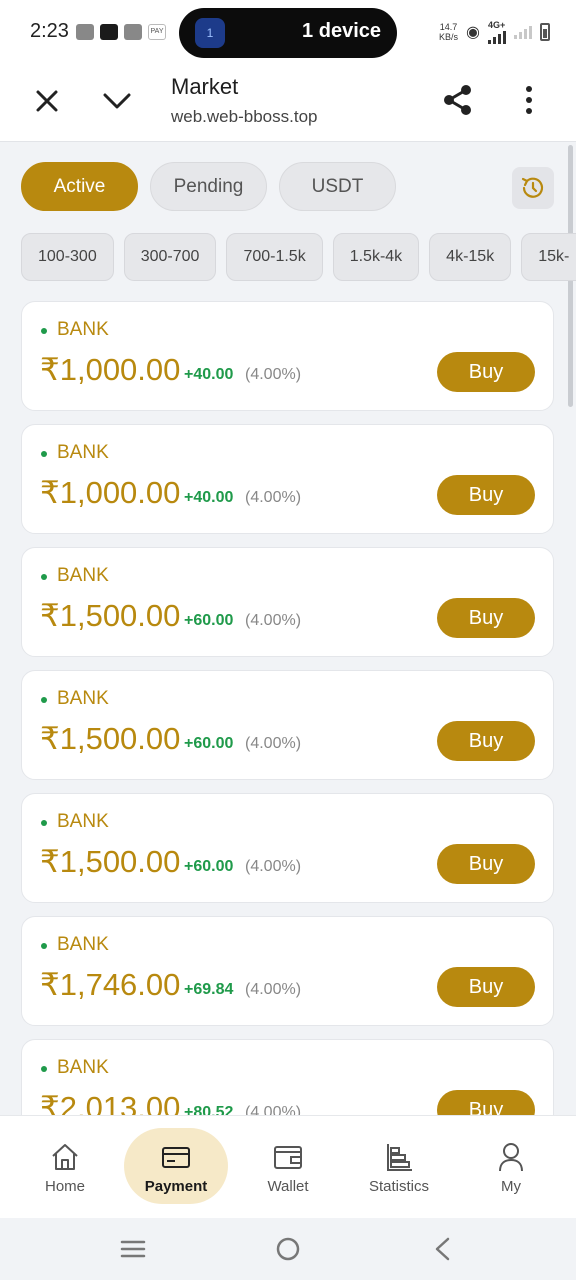 Image resolution: width=576 pixels, height=1280 pixels. Describe the element at coordinates (287, 971) in the screenshot. I see `order-card: BANK ₹1,746.00 +69.84 (4.00%) Buy` at that location.